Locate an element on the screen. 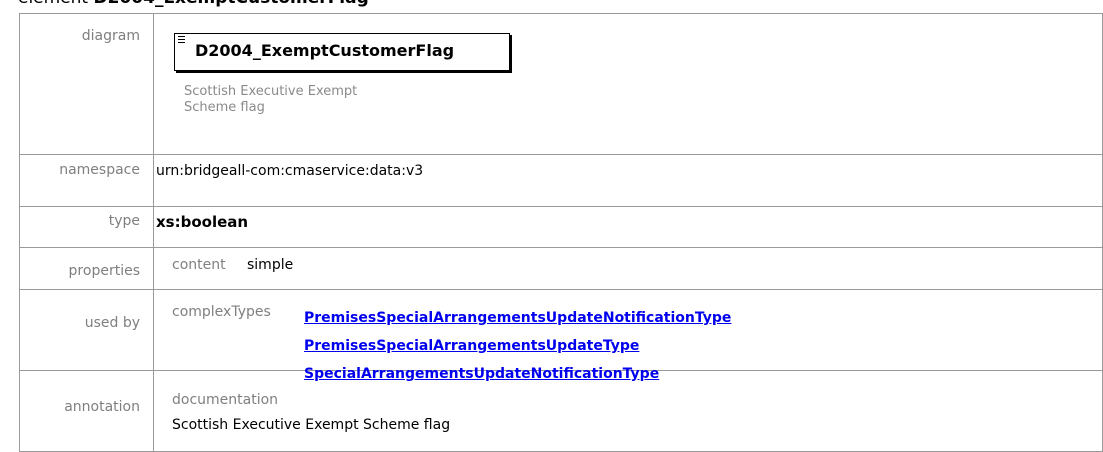  annotation-label: annotation is located at coordinates (102, 407).